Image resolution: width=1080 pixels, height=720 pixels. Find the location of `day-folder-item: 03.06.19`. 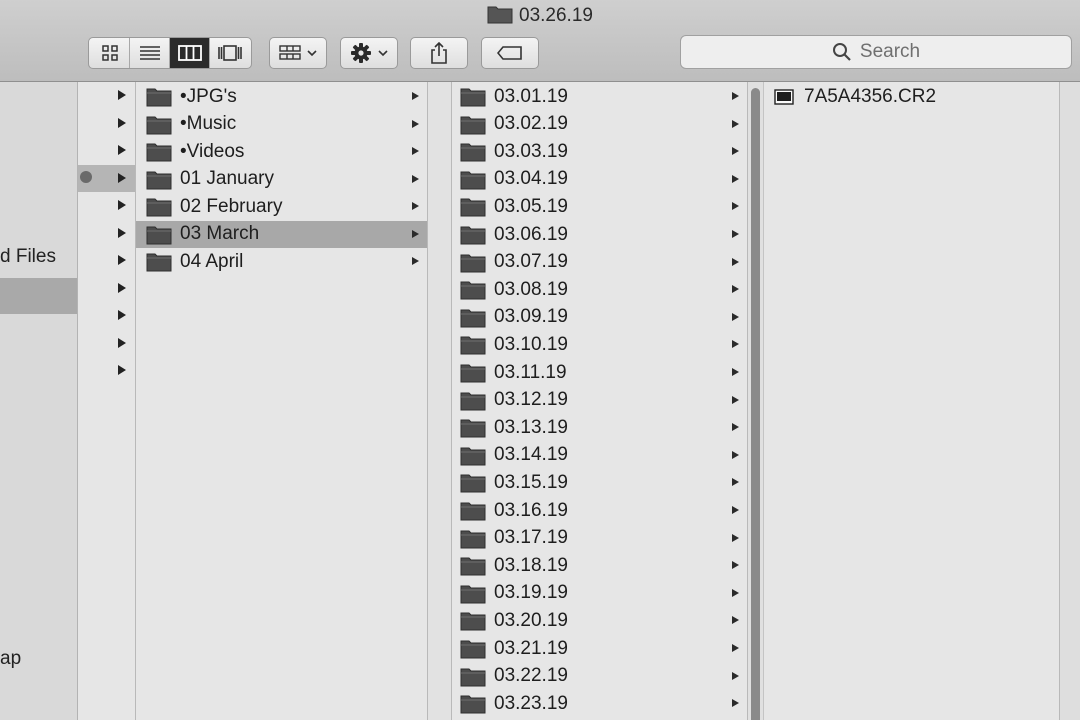

day-folder-item: 03.06.19 is located at coordinates (599, 234).